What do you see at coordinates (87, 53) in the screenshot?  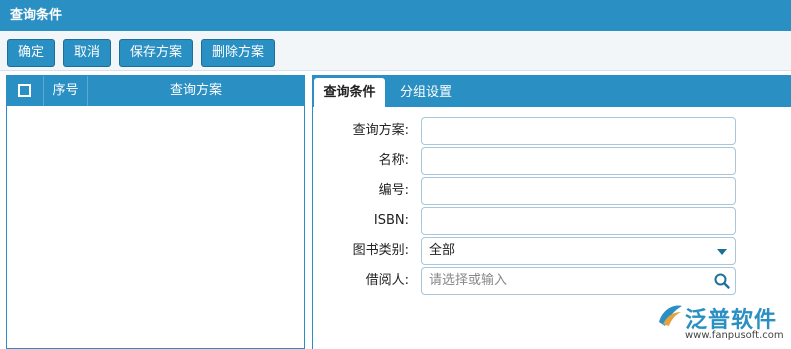 I see `cancel-button: 取消` at bounding box center [87, 53].